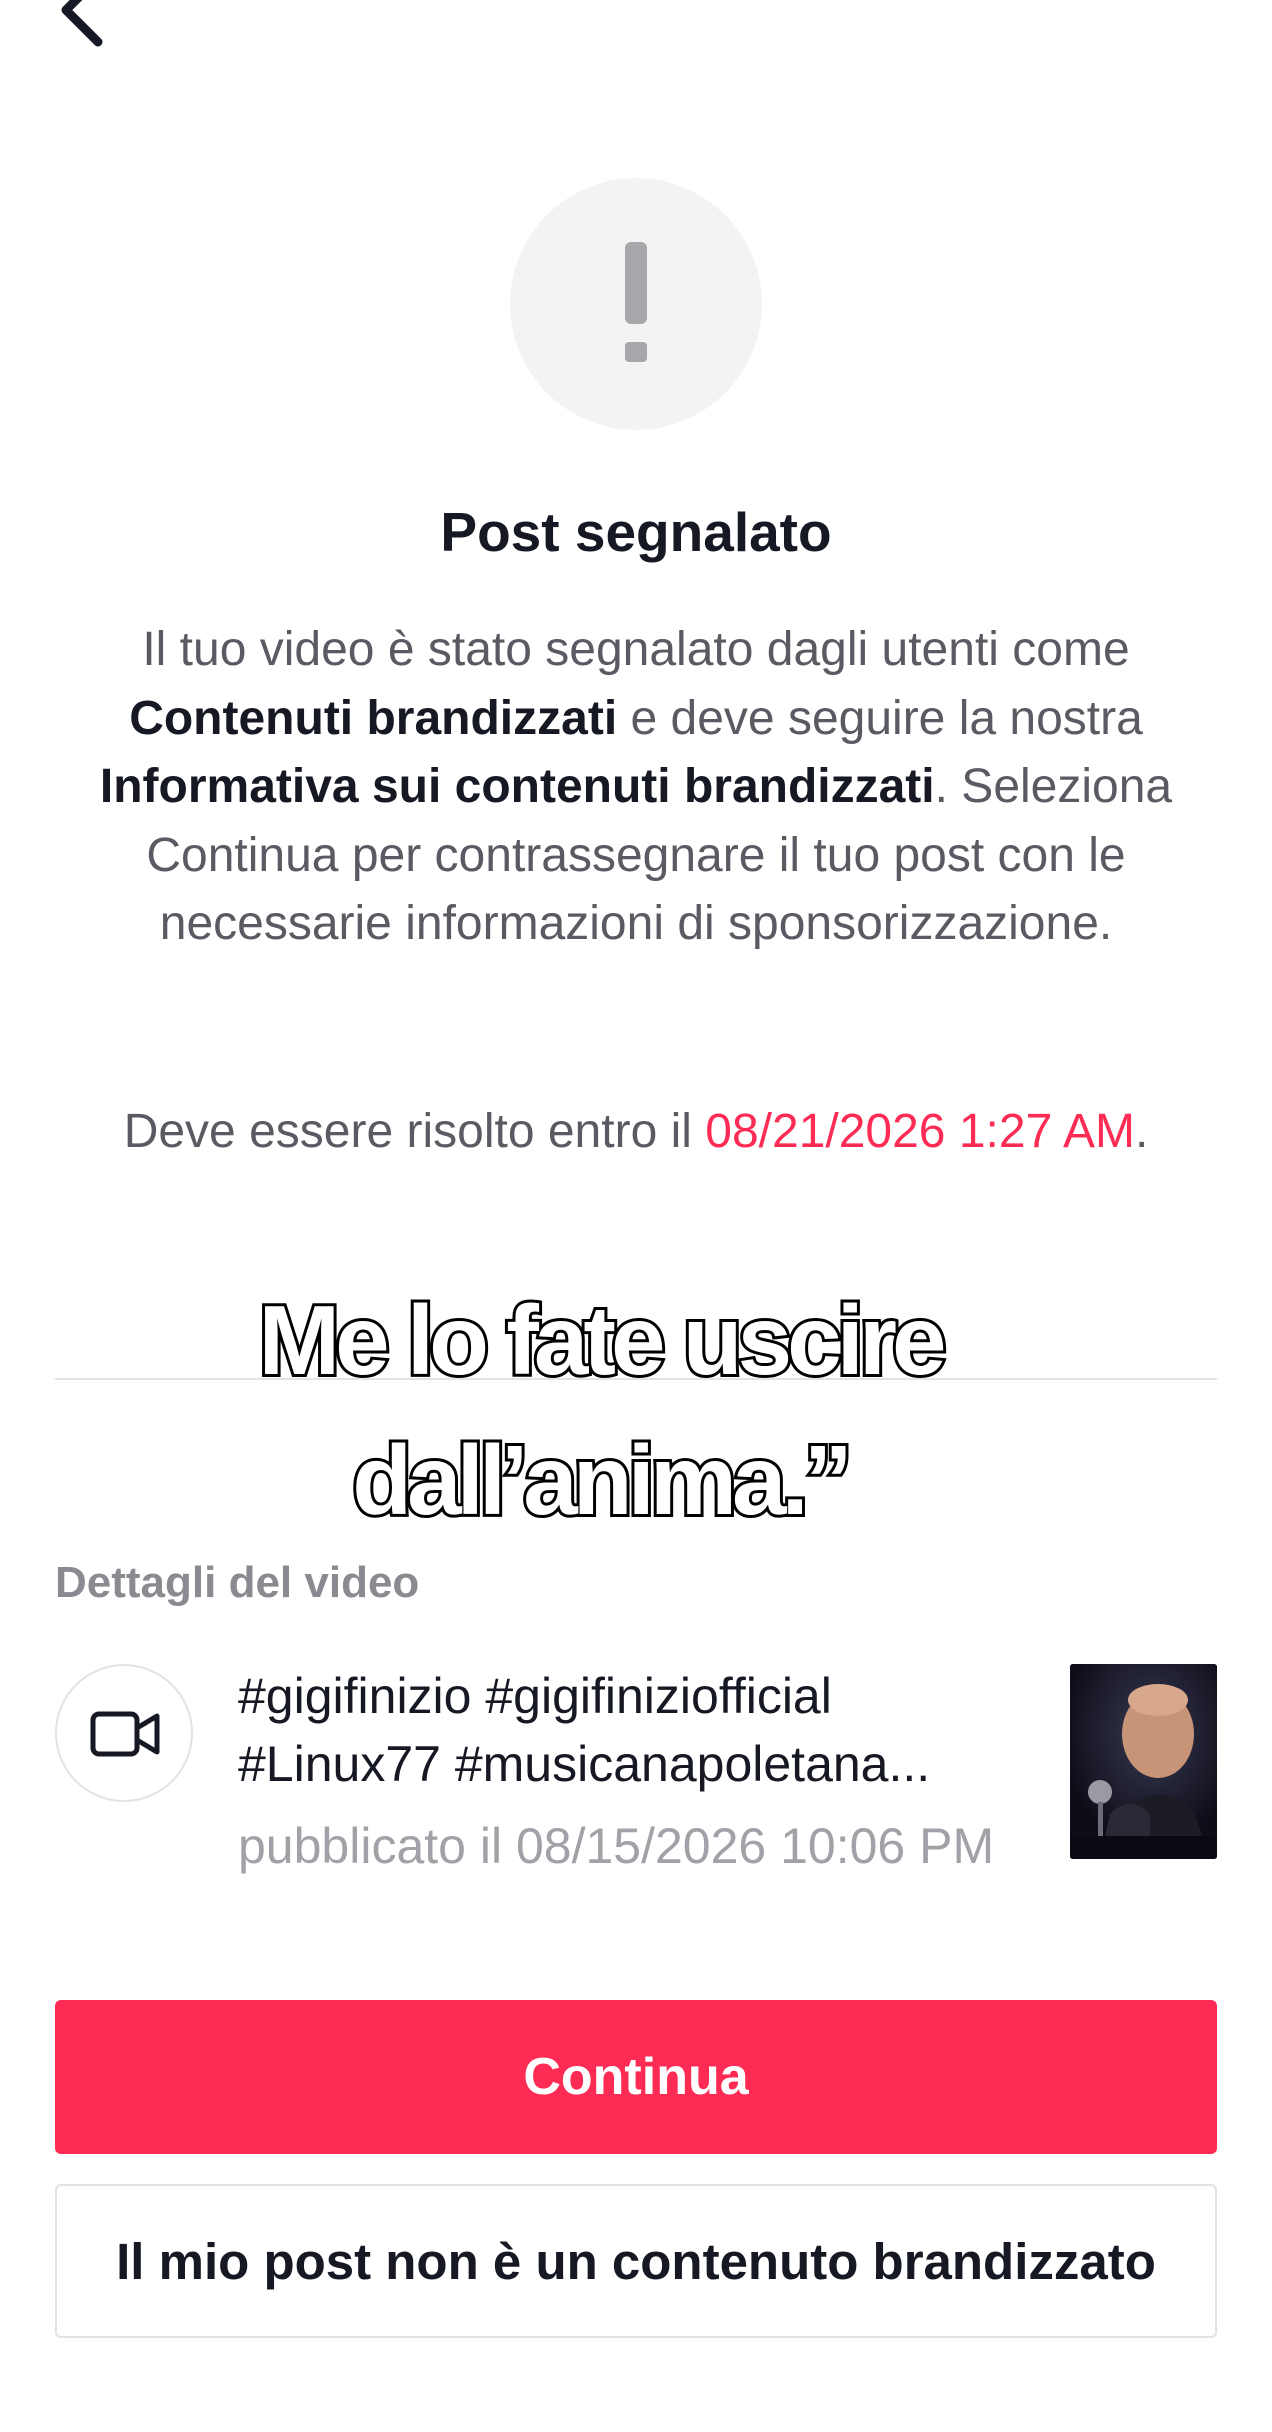 This screenshot has width=1272, height=2432. Describe the element at coordinates (616, 1846) in the screenshot. I see `video-published-date: pubblicato il 08/15/2026 10:06 PM` at that location.